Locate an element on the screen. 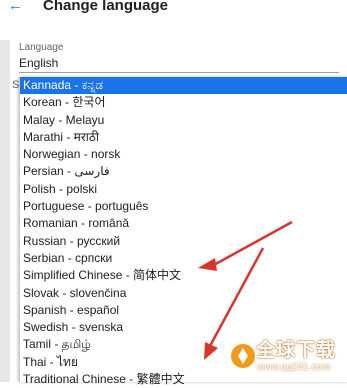  language-option: Spanish - español is located at coordinates (183, 310).